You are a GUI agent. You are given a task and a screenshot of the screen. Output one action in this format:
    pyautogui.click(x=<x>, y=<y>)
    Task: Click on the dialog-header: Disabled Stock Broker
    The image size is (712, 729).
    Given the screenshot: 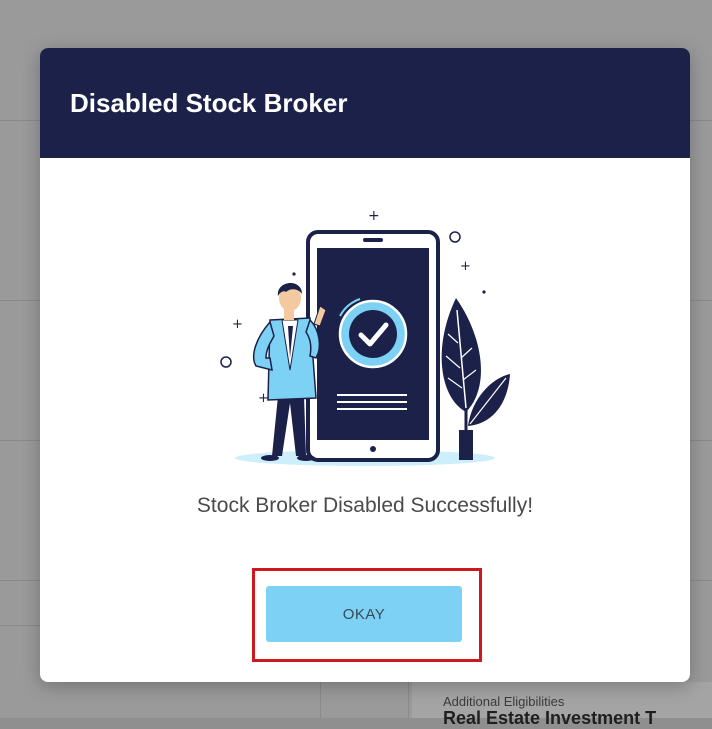 What is the action you would take?
    pyautogui.click(x=365, y=103)
    